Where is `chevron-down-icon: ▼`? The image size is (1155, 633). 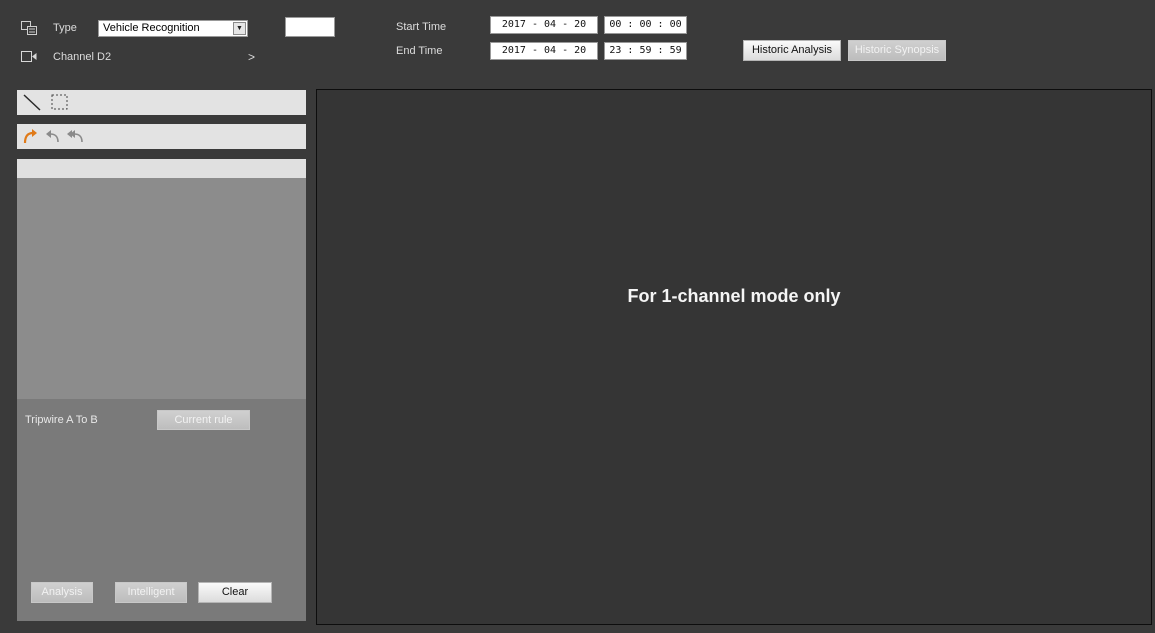 chevron-down-icon: ▼ is located at coordinates (239, 28).